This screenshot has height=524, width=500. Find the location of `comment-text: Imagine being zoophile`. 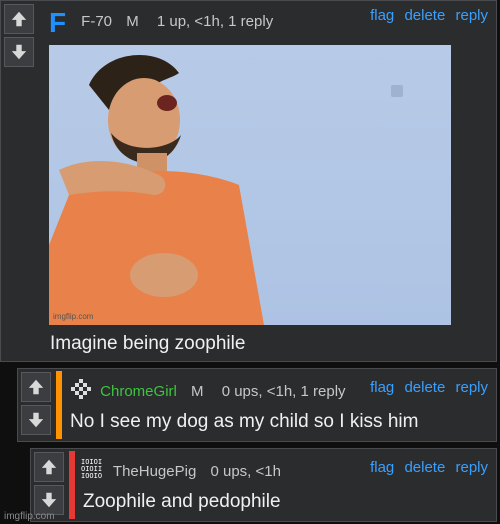

comment-text: Imagine being zoophile is located at coordinates (148, 343).